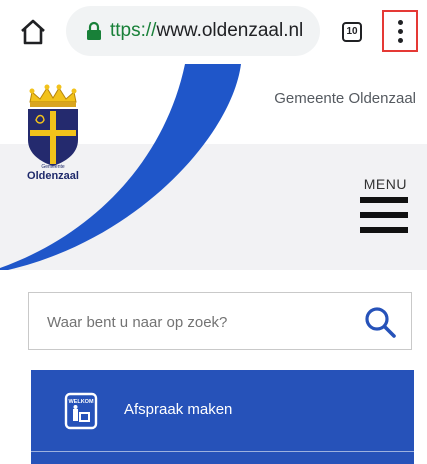  Describe the element at coordinates (345, 98) in the screenshot. I see `municipality-name: Gemeente Oldenzaal` at that location.